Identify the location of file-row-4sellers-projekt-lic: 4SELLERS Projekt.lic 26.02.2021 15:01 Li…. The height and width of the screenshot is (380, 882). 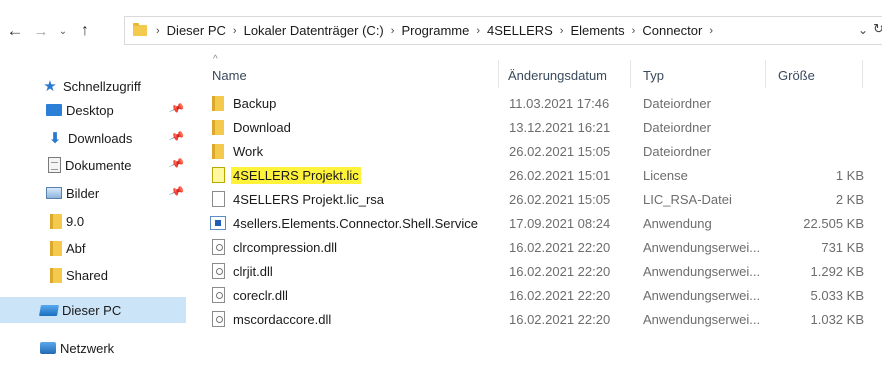
(536, 175).